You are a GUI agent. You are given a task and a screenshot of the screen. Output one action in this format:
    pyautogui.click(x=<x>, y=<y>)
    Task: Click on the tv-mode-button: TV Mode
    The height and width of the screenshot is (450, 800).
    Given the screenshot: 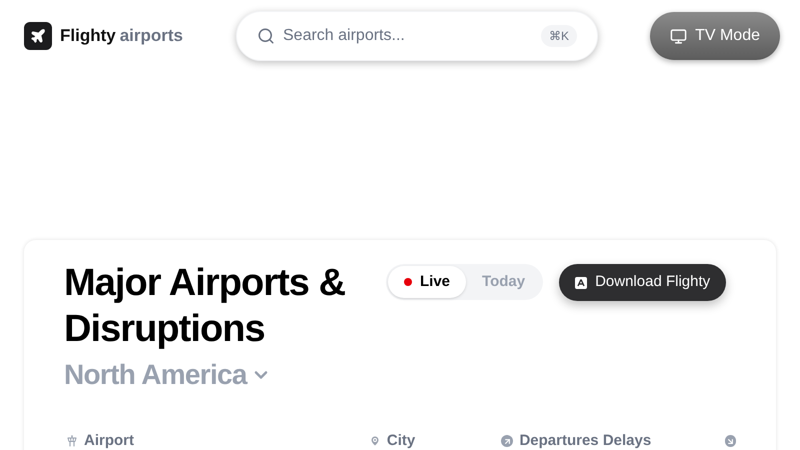 What is the action you would take?
    pyautogui.click(x=715, y=36)
    